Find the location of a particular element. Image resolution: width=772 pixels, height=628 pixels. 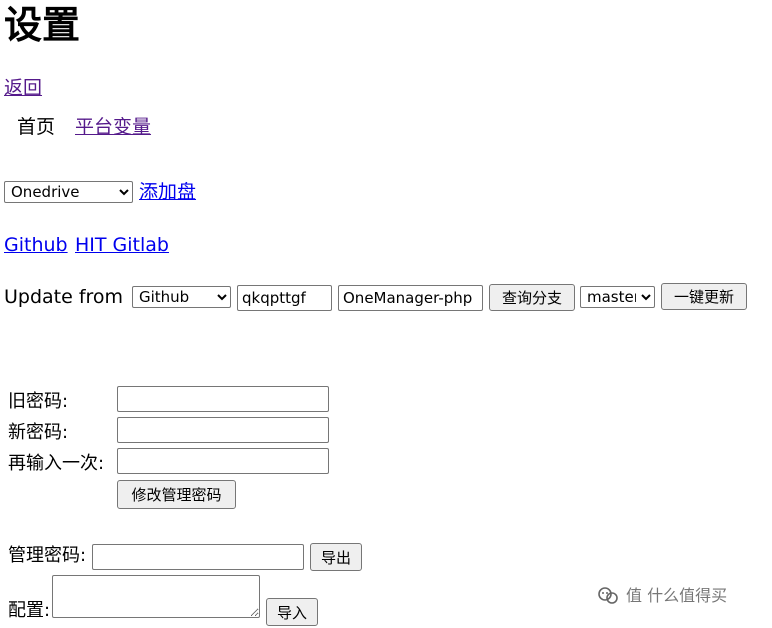

github-link: Github is located at coordinates (36, 245).